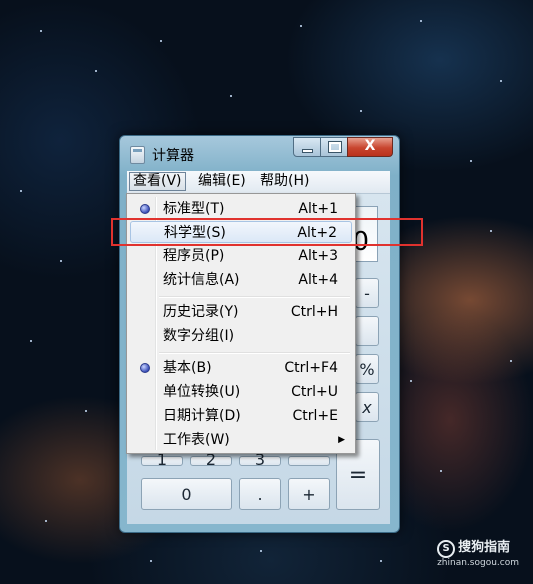 The image size is (533, 584). I want to click on menu-item-shortcut: Ctrl+U, so click(314, 392).